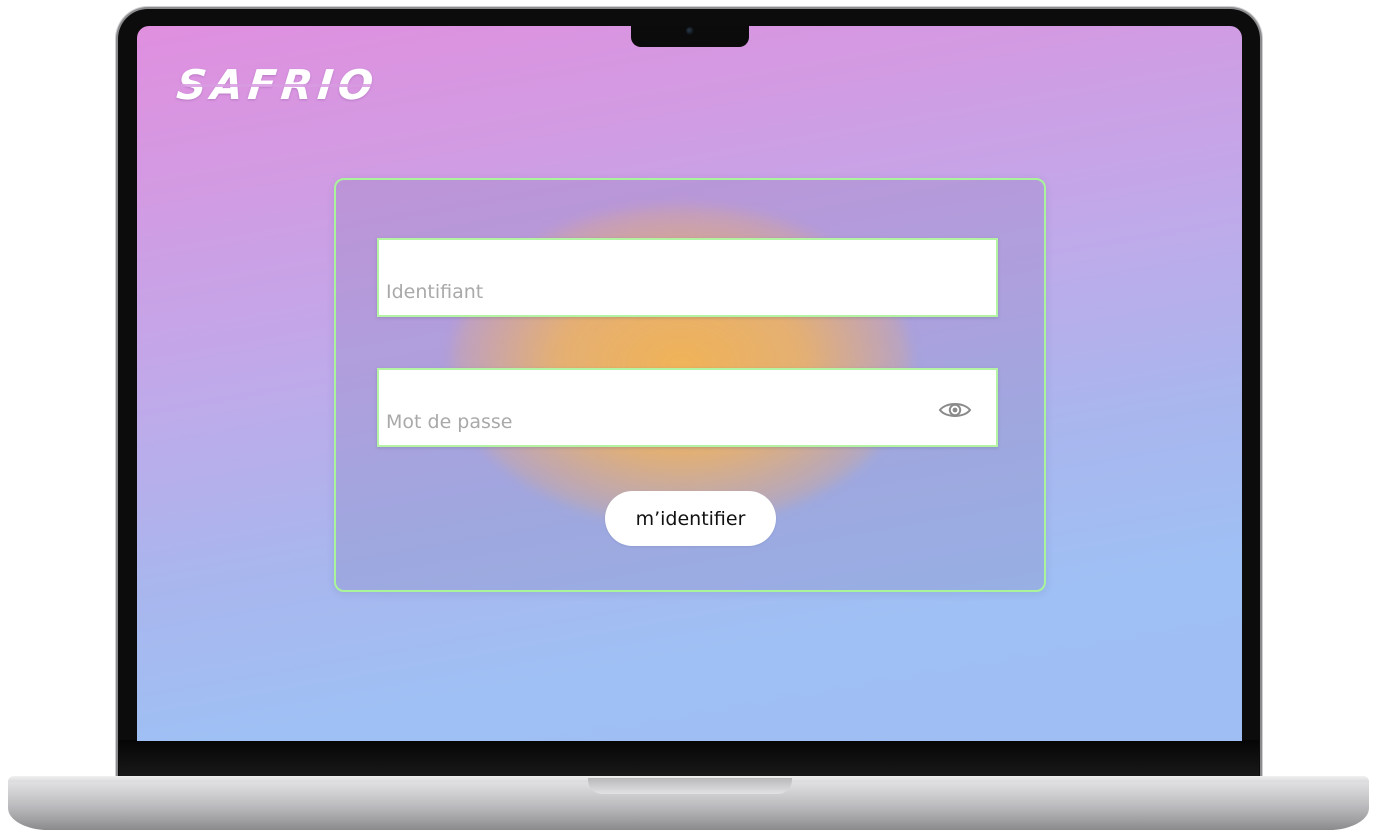 This screenshot has width=1377, height=836. Describe the element at coordinates (690, 786) in the screenshot. I see `lid-opening-notch` at that location.